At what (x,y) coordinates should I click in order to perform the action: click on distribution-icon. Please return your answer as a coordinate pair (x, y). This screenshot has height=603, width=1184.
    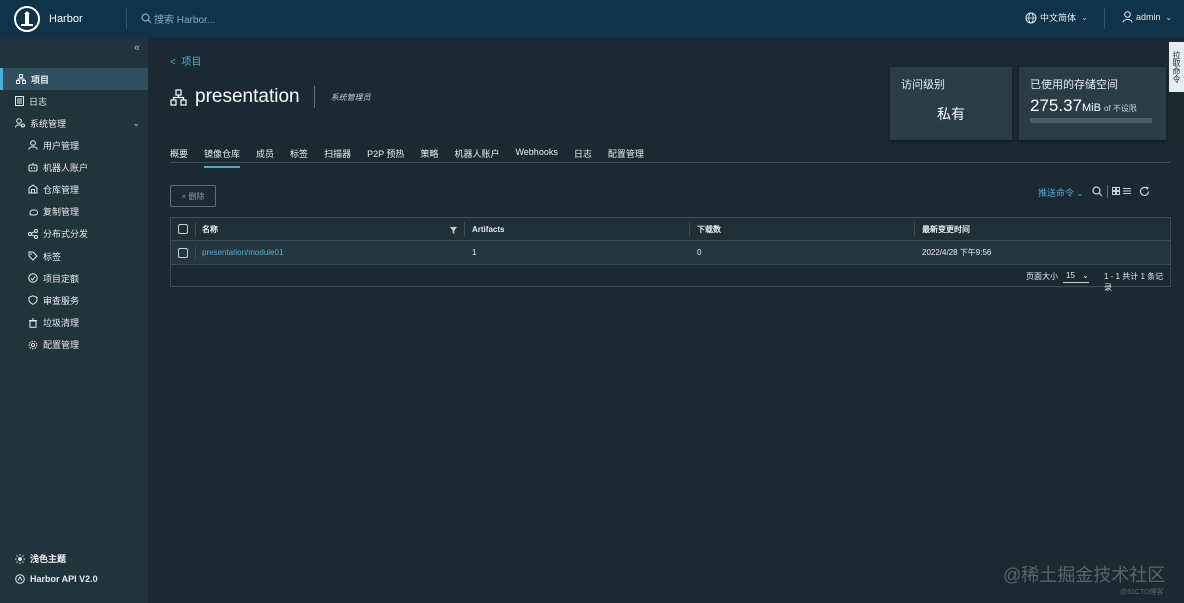
    Looking at the image, I should click on (33, 233).